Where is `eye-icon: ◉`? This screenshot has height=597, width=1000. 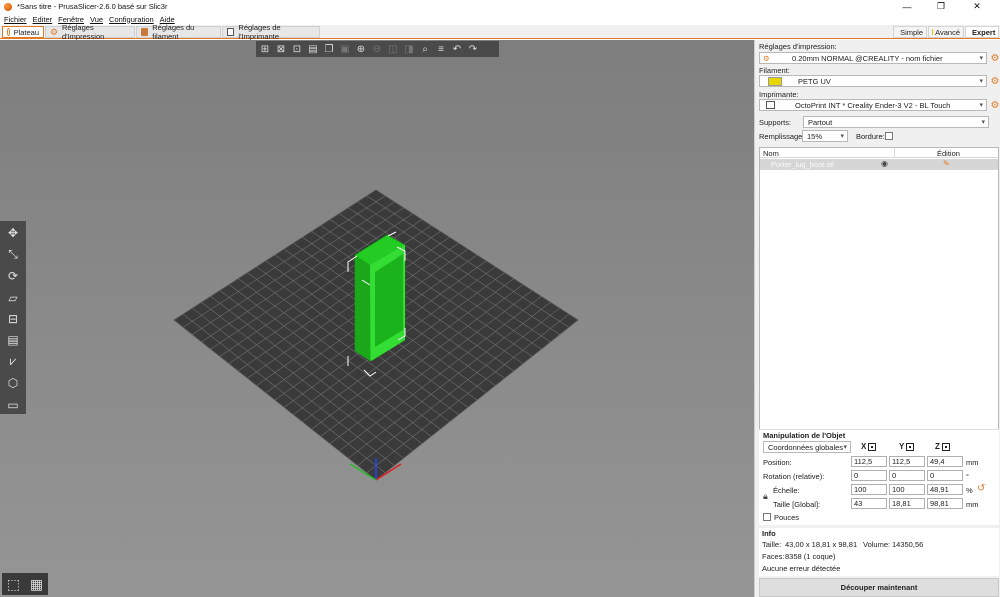 eye-icon: ◉ is located at coordinates (884, 163).